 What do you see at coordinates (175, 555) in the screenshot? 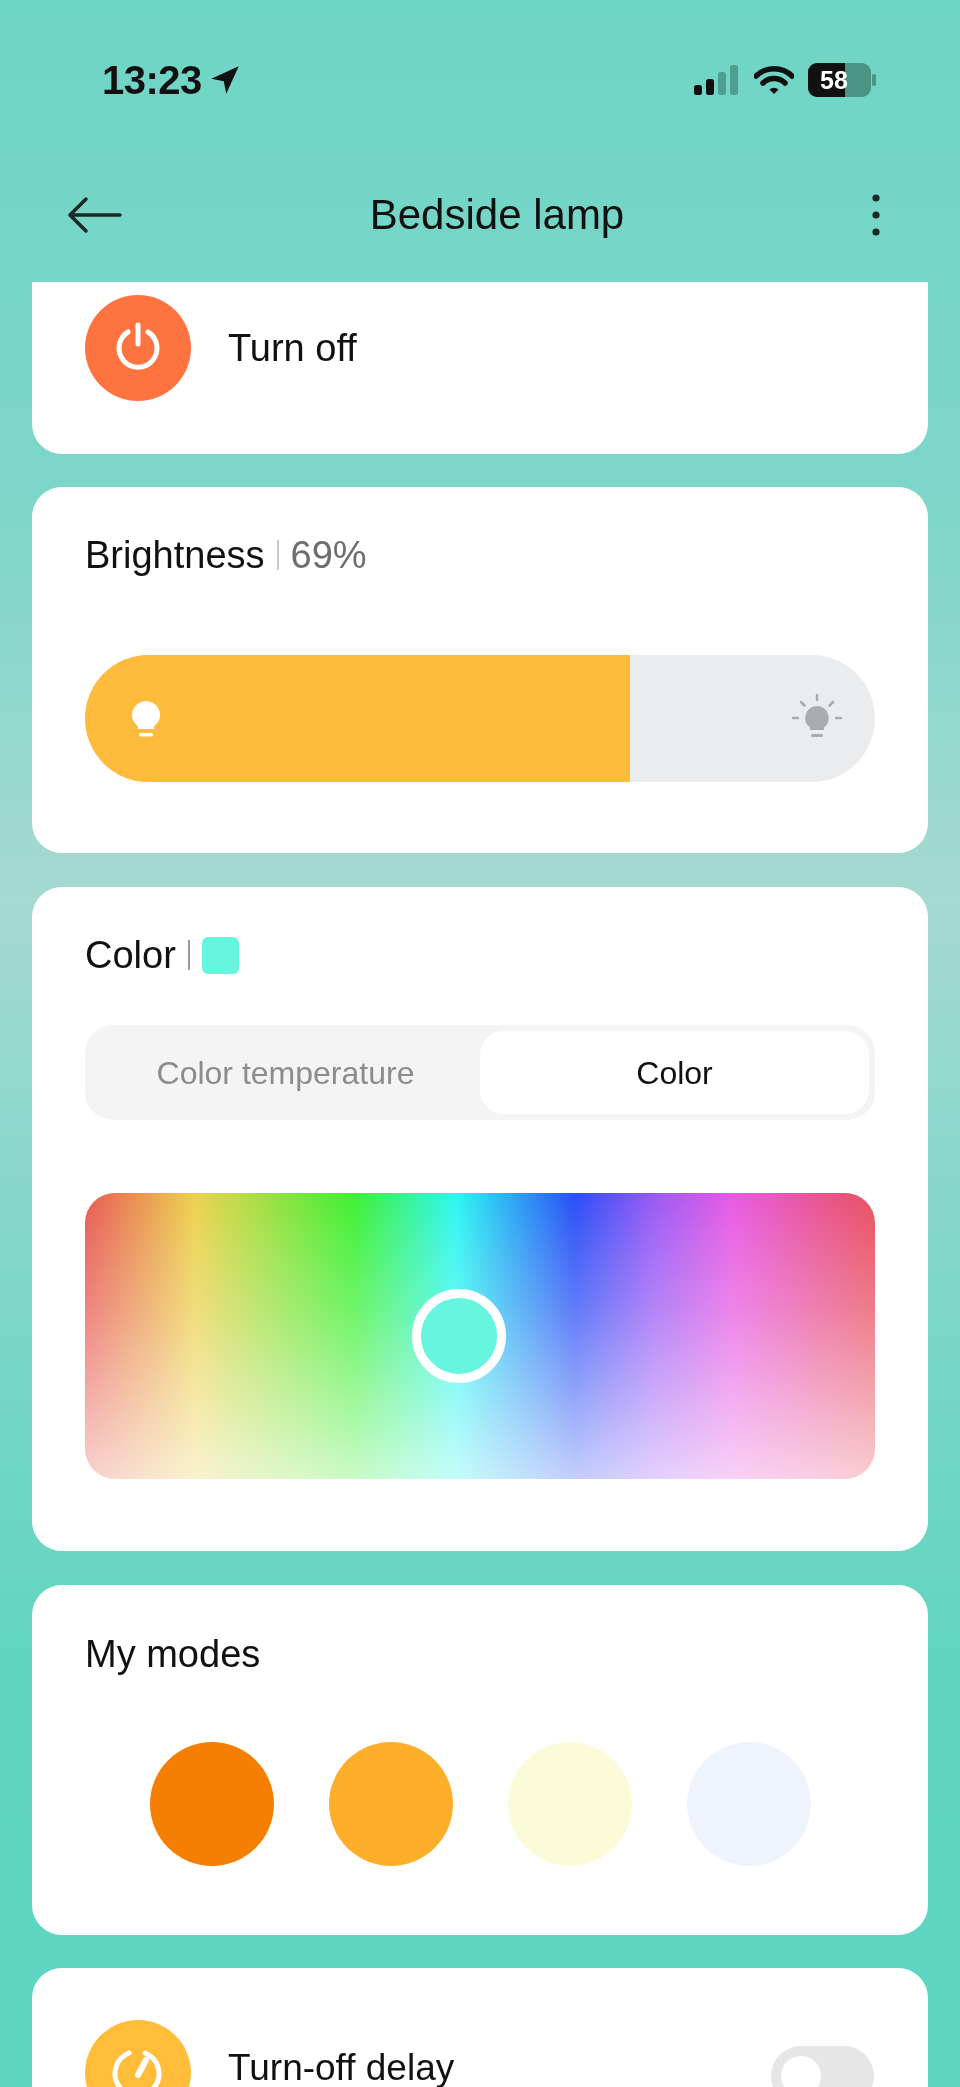
I see `brightness-title: Brightness` at bounding box center [175, 555].